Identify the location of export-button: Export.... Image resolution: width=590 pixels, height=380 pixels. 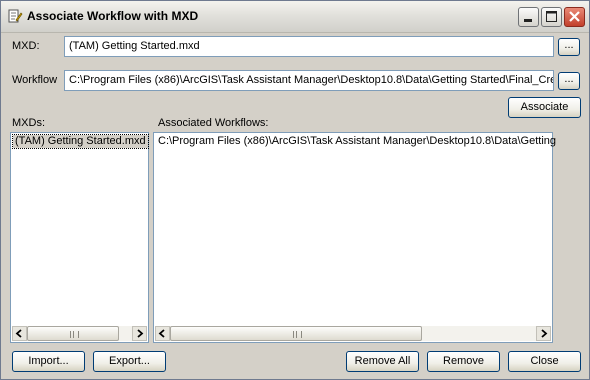
(129, 361).